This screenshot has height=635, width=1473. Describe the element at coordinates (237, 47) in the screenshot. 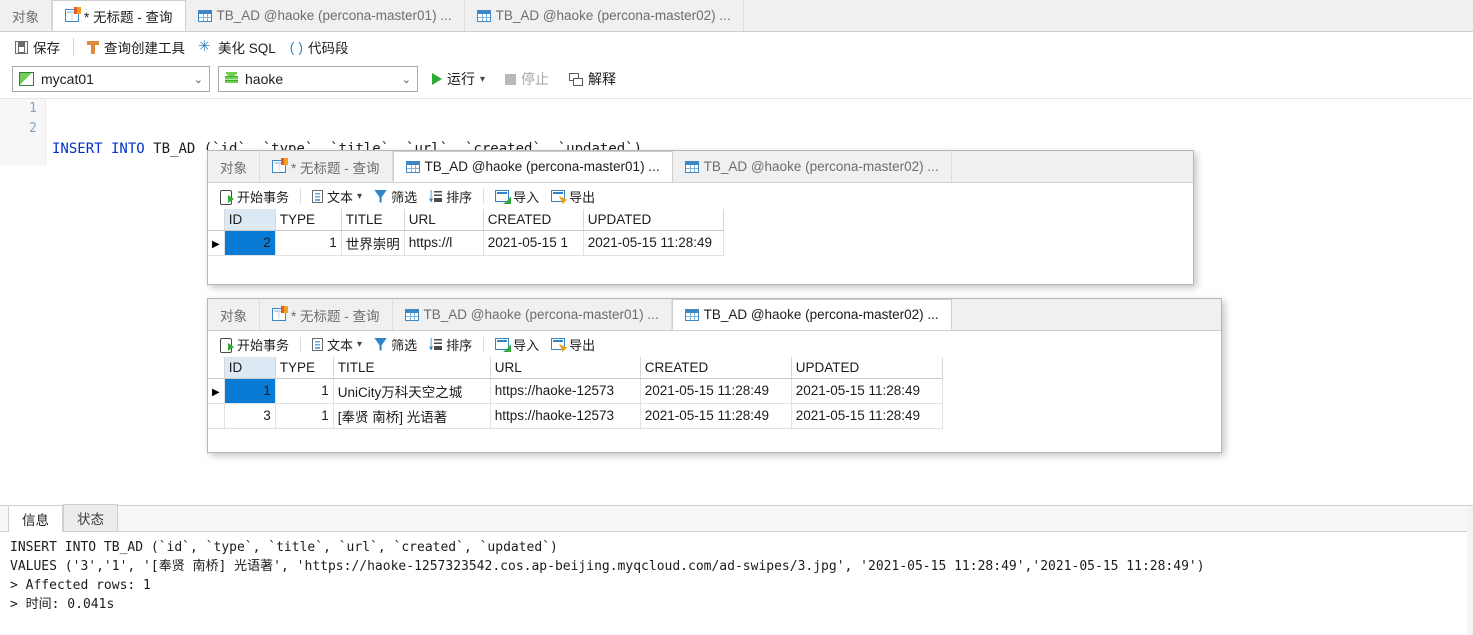

I see `beautify-sql-button: 美化 SQL` at that location.